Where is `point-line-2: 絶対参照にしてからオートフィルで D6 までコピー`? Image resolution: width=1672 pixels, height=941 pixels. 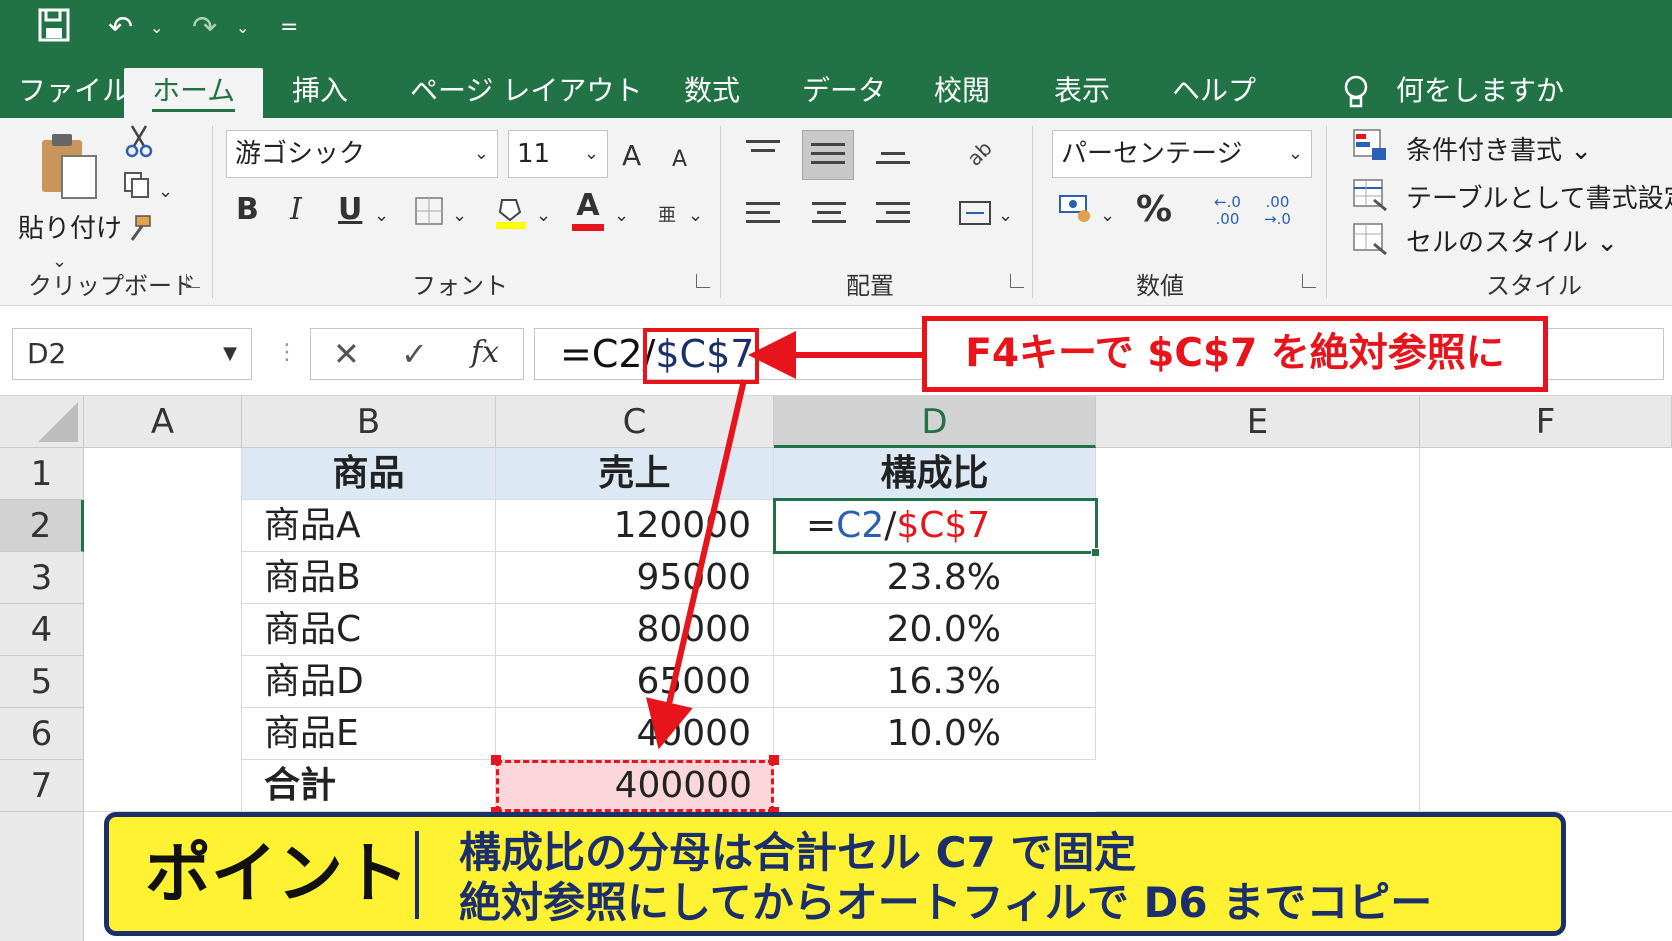 point-line-2: 絶対参照にしてからオートフィルで D6 までコピー is located at coordinates (946, 902).